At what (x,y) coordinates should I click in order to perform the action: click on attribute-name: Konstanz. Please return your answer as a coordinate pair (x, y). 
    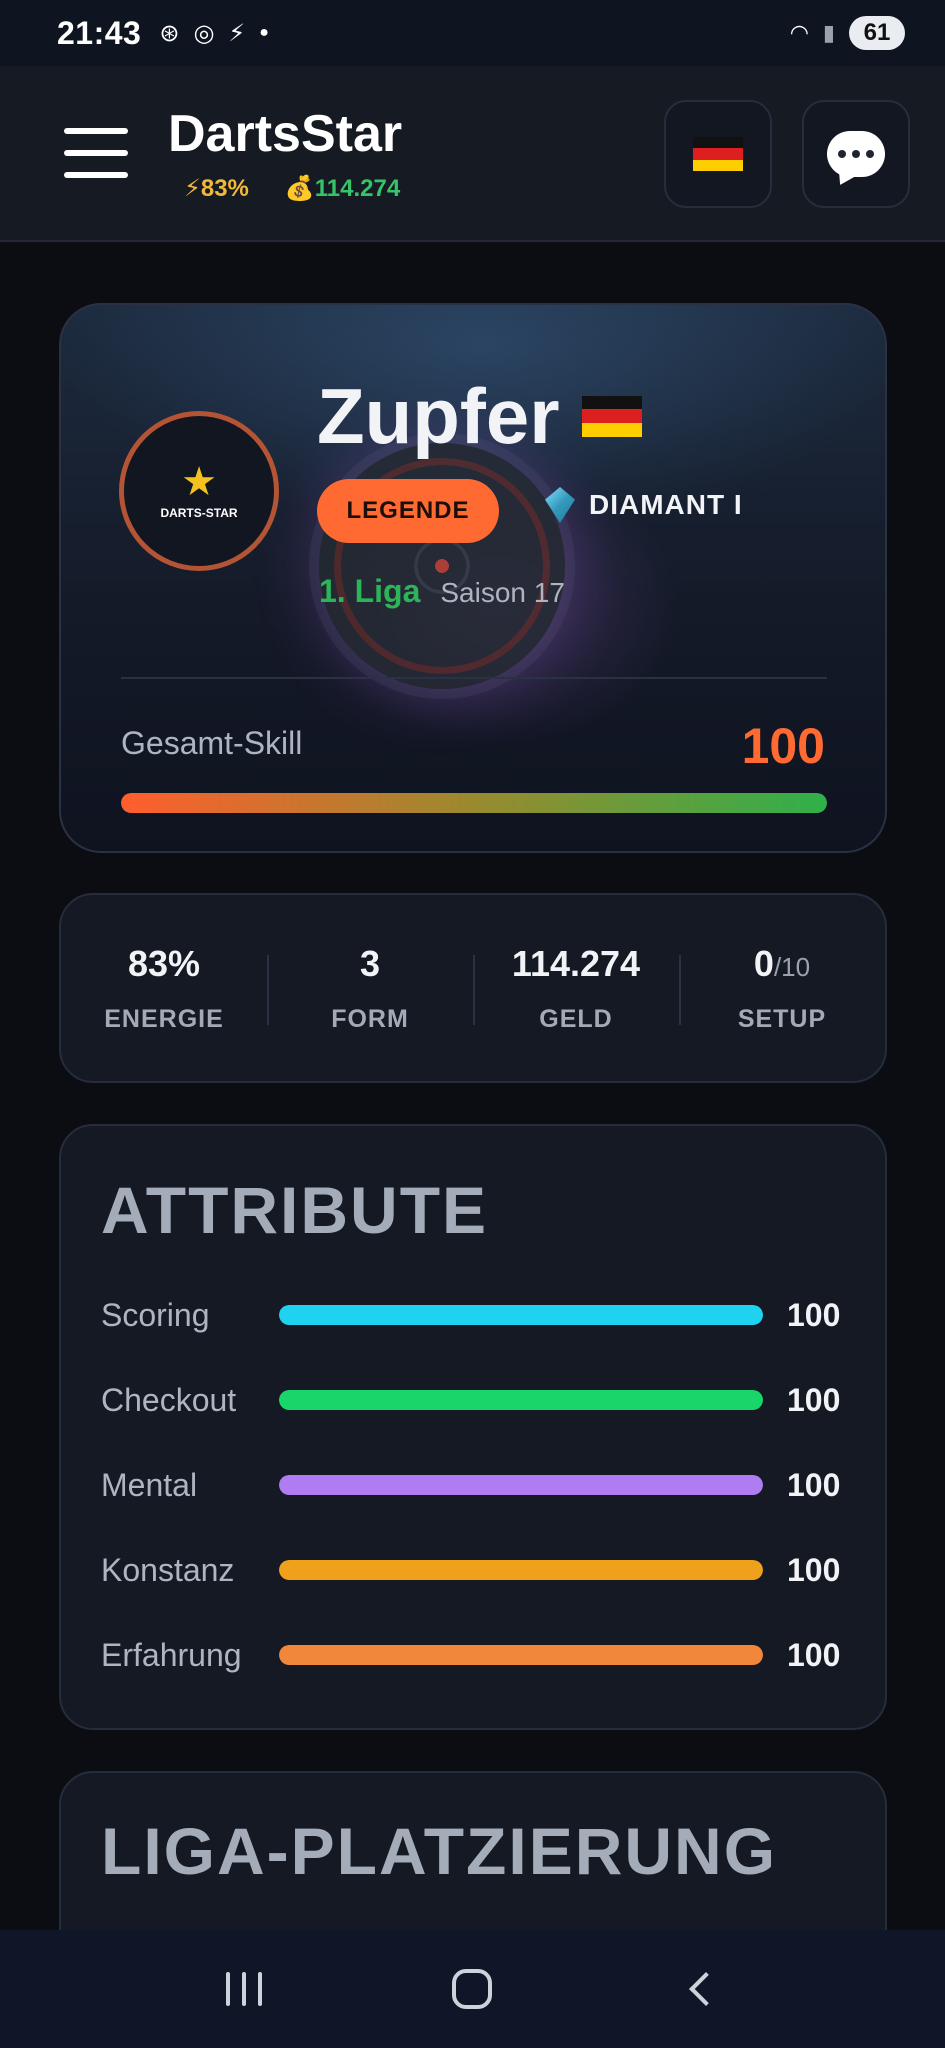
    Looking at the image, I should click on (168, 1569).